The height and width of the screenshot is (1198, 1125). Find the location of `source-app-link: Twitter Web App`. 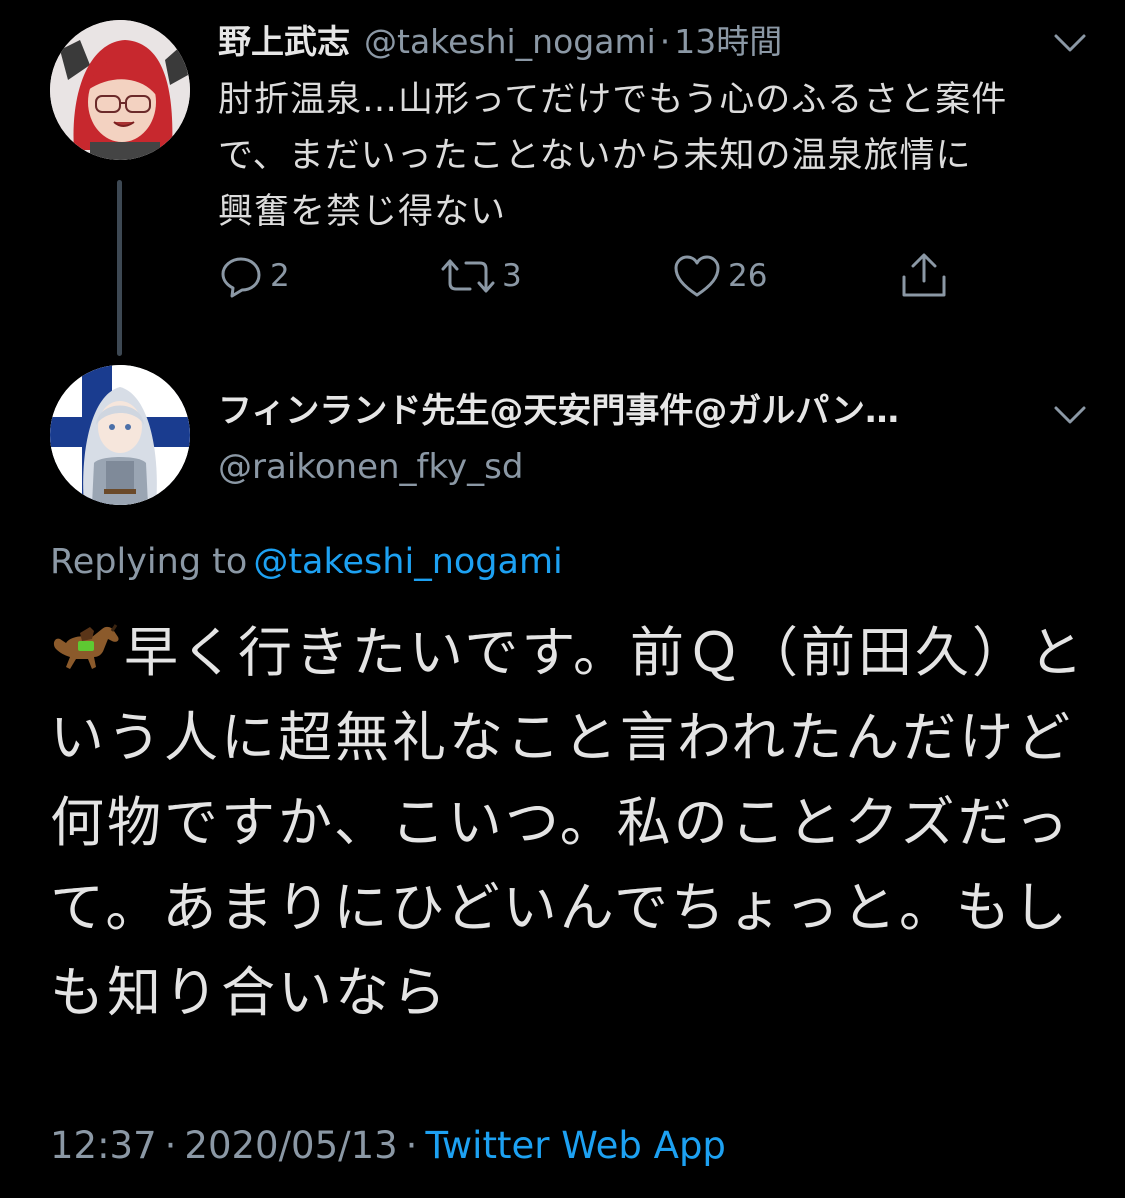

source-app-link: Twitter Web App is located at coordinates (575, 1145).